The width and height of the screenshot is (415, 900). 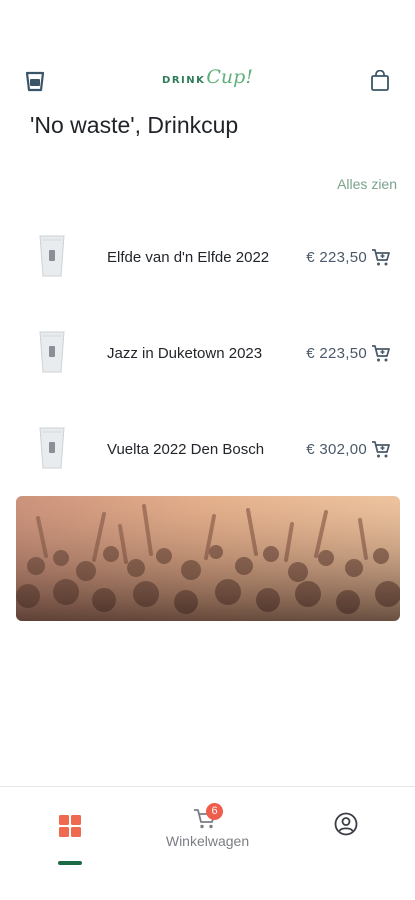 What do you see at coordinates (346, 824) in the screenshot?
I see `account-circle-icon` at bounding box center [346, 824].